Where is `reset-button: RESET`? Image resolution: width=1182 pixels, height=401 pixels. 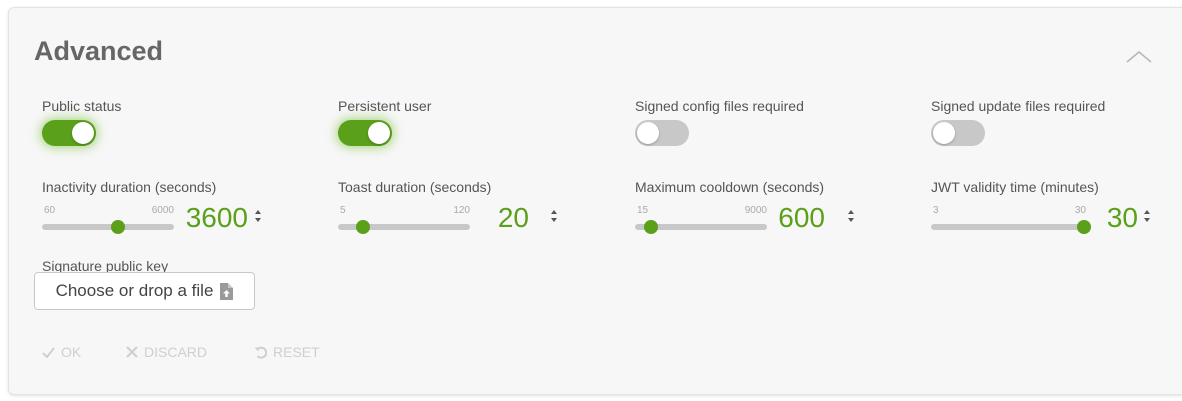 reset-button: RESET is located at coordinates (287, 352).